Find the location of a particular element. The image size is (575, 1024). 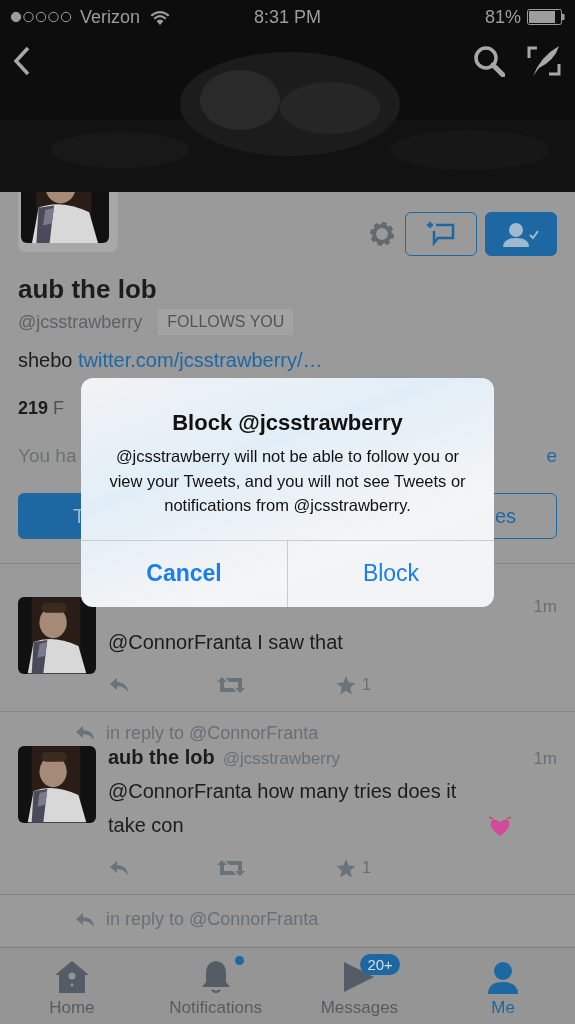

tab-item: Me is located at coordinates (503, 986).